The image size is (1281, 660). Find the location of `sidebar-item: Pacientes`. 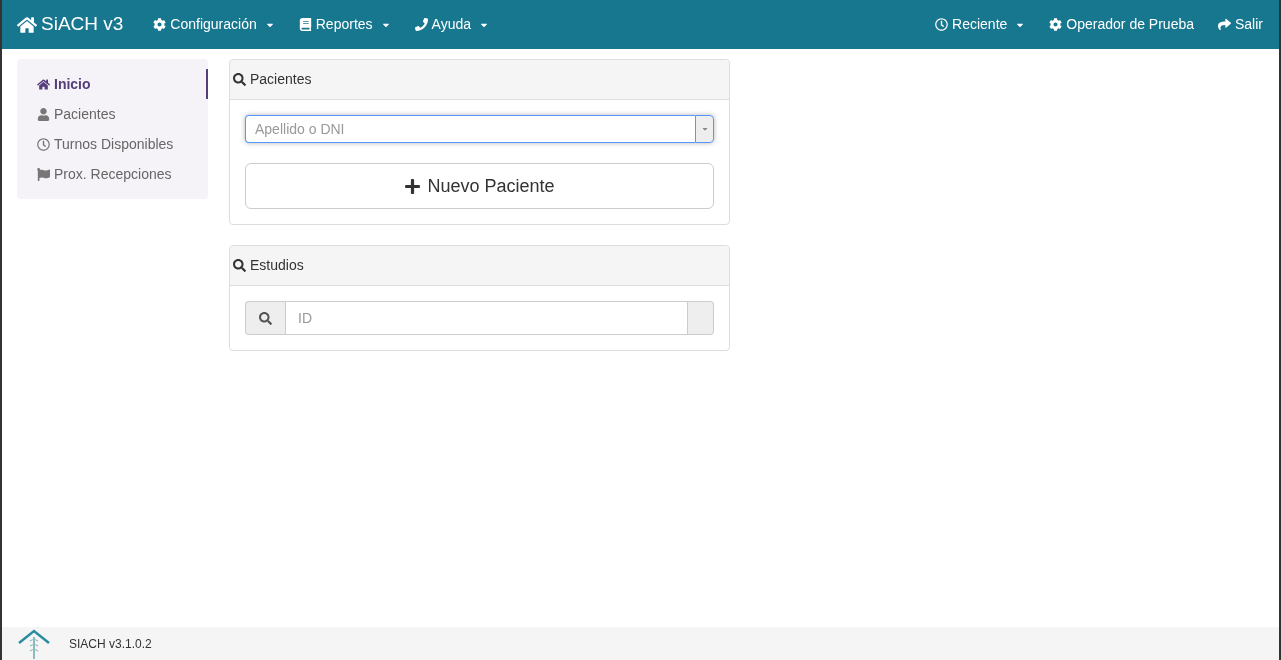

sidebar-item: Pacientes is located at coordinates (112, 114).